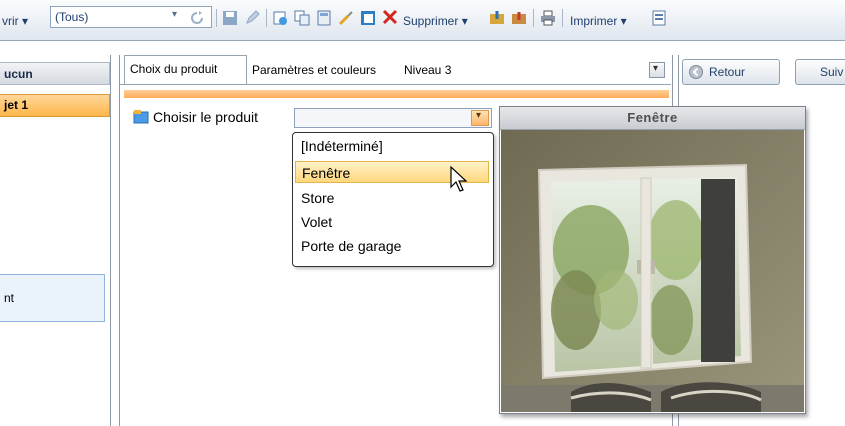  Describe the element at coordinates (390, 17) in the screenshot. I see `delete-icon` at that location.